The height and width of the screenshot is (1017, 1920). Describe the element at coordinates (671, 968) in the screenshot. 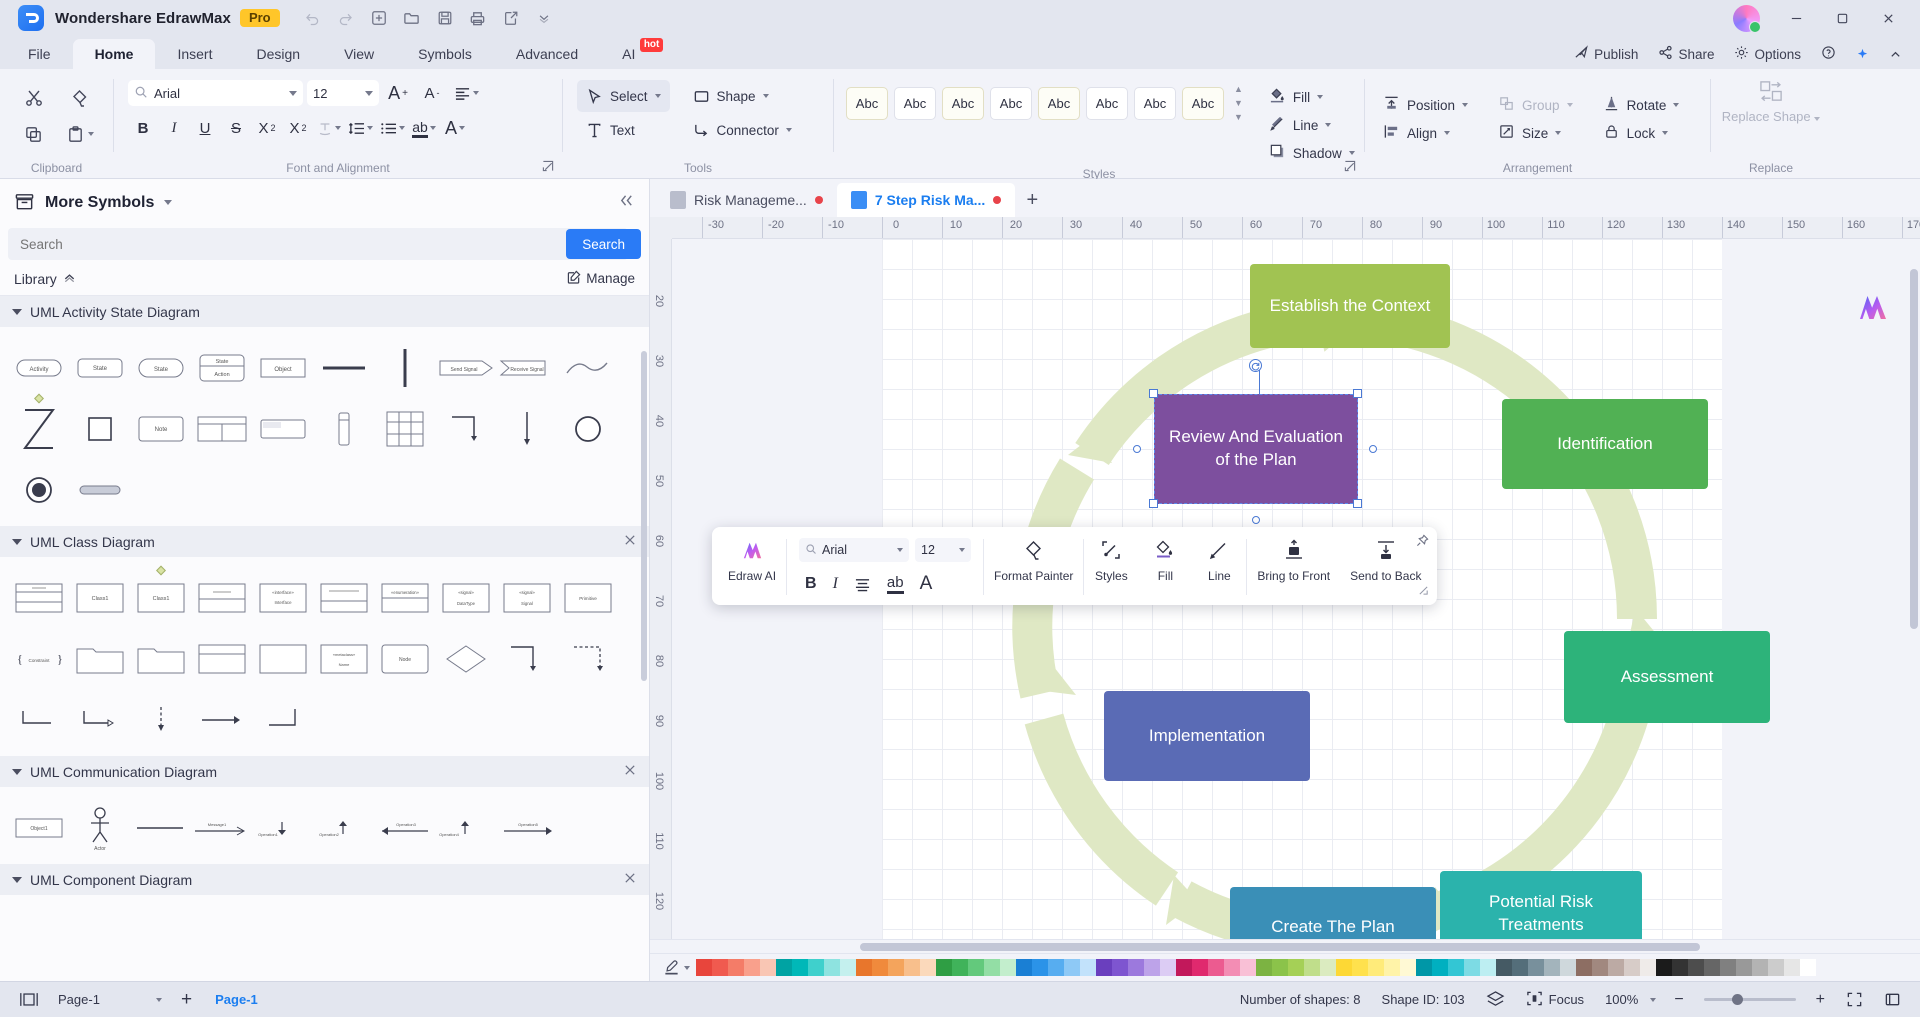

I see `eyedropper-icon` at that location.